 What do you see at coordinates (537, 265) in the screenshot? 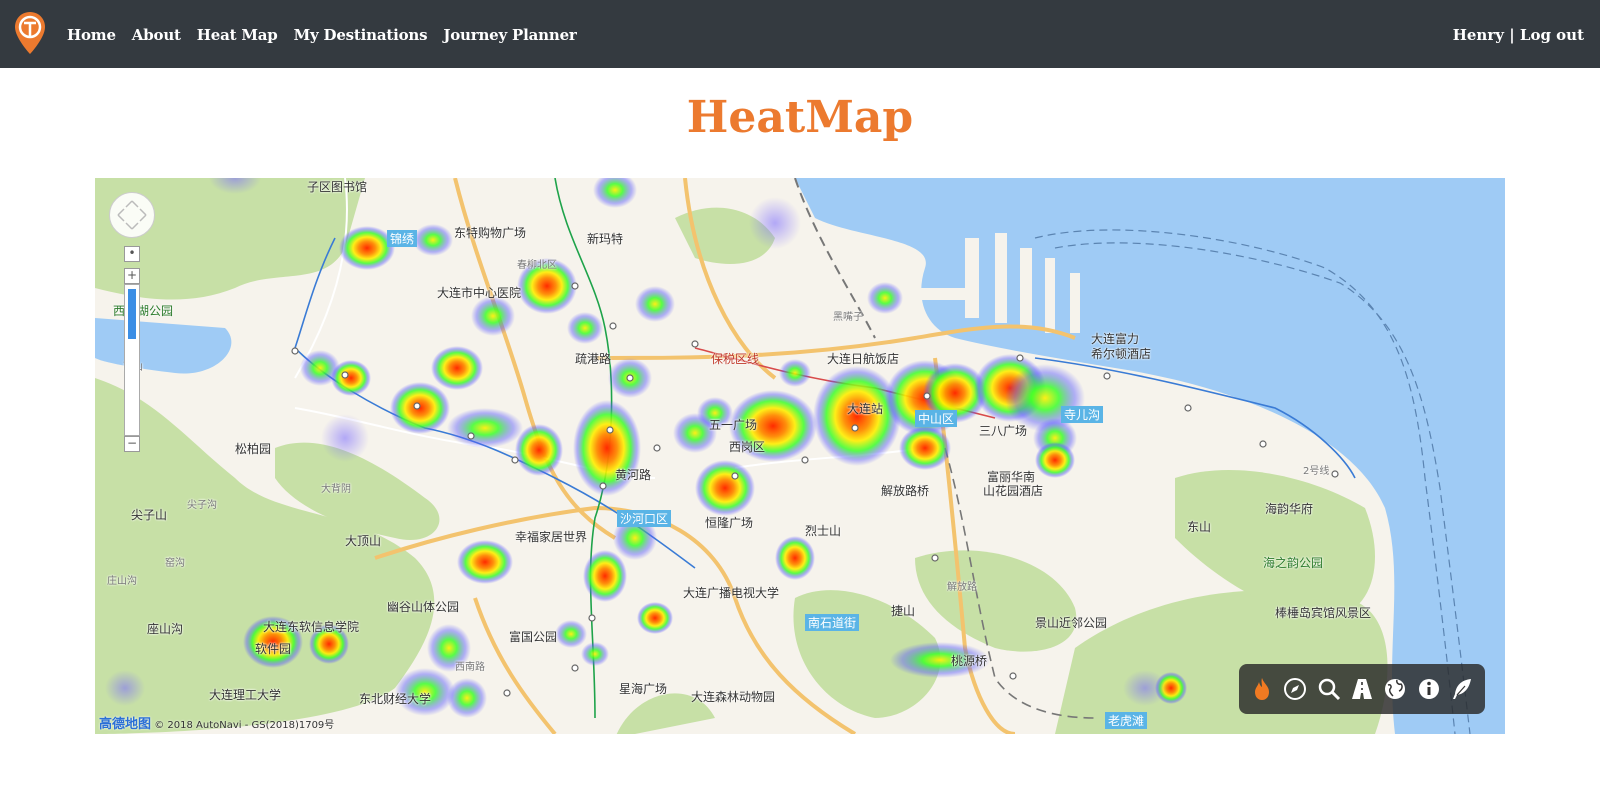
I see `map-label: 春柳北区` at bounding box center [537, 265].